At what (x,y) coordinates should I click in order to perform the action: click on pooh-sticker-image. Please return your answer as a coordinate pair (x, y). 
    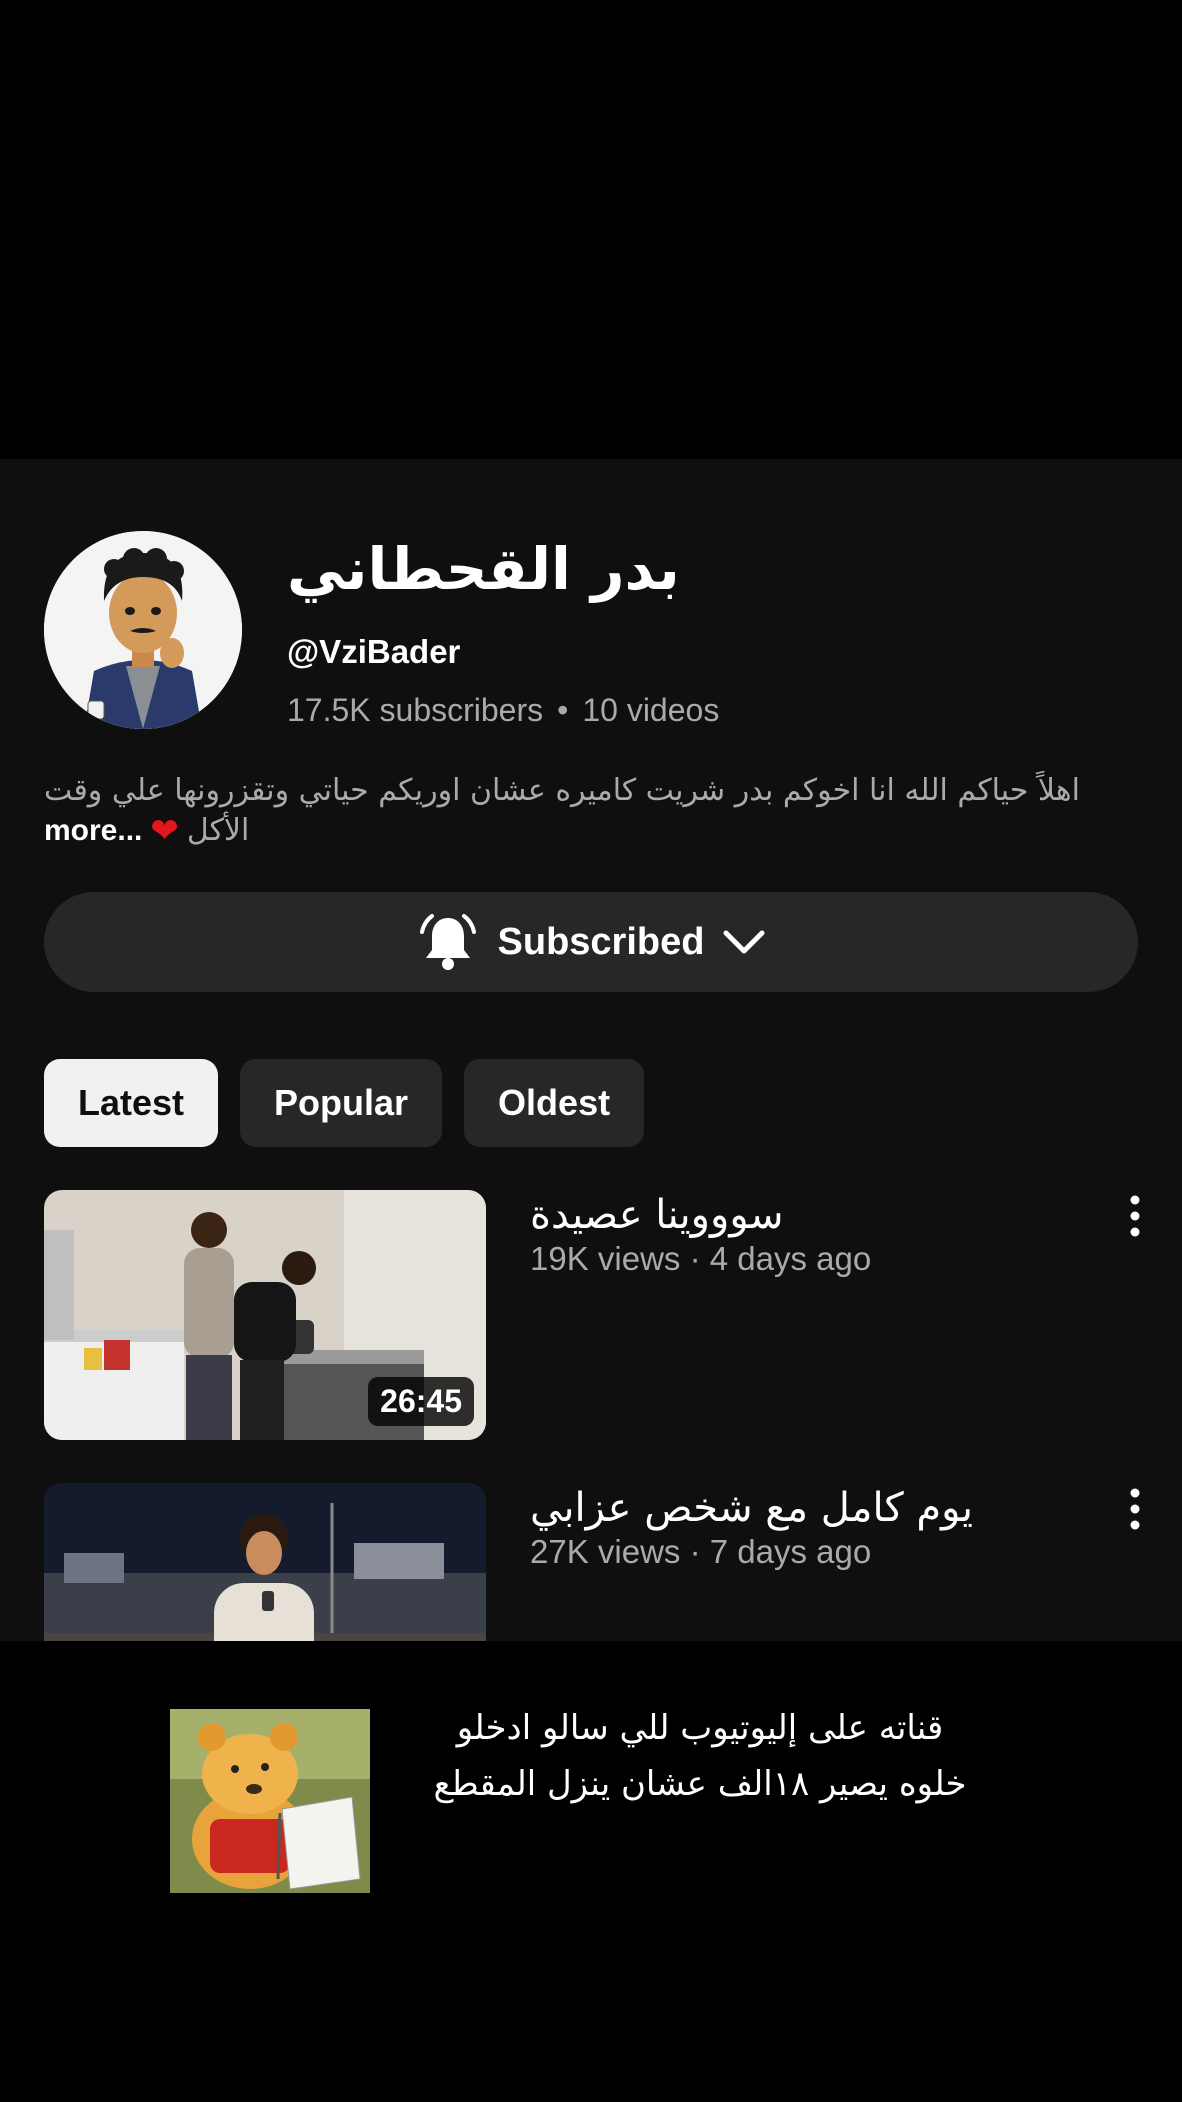
    Looking at the image, I should click on (270, 1801).